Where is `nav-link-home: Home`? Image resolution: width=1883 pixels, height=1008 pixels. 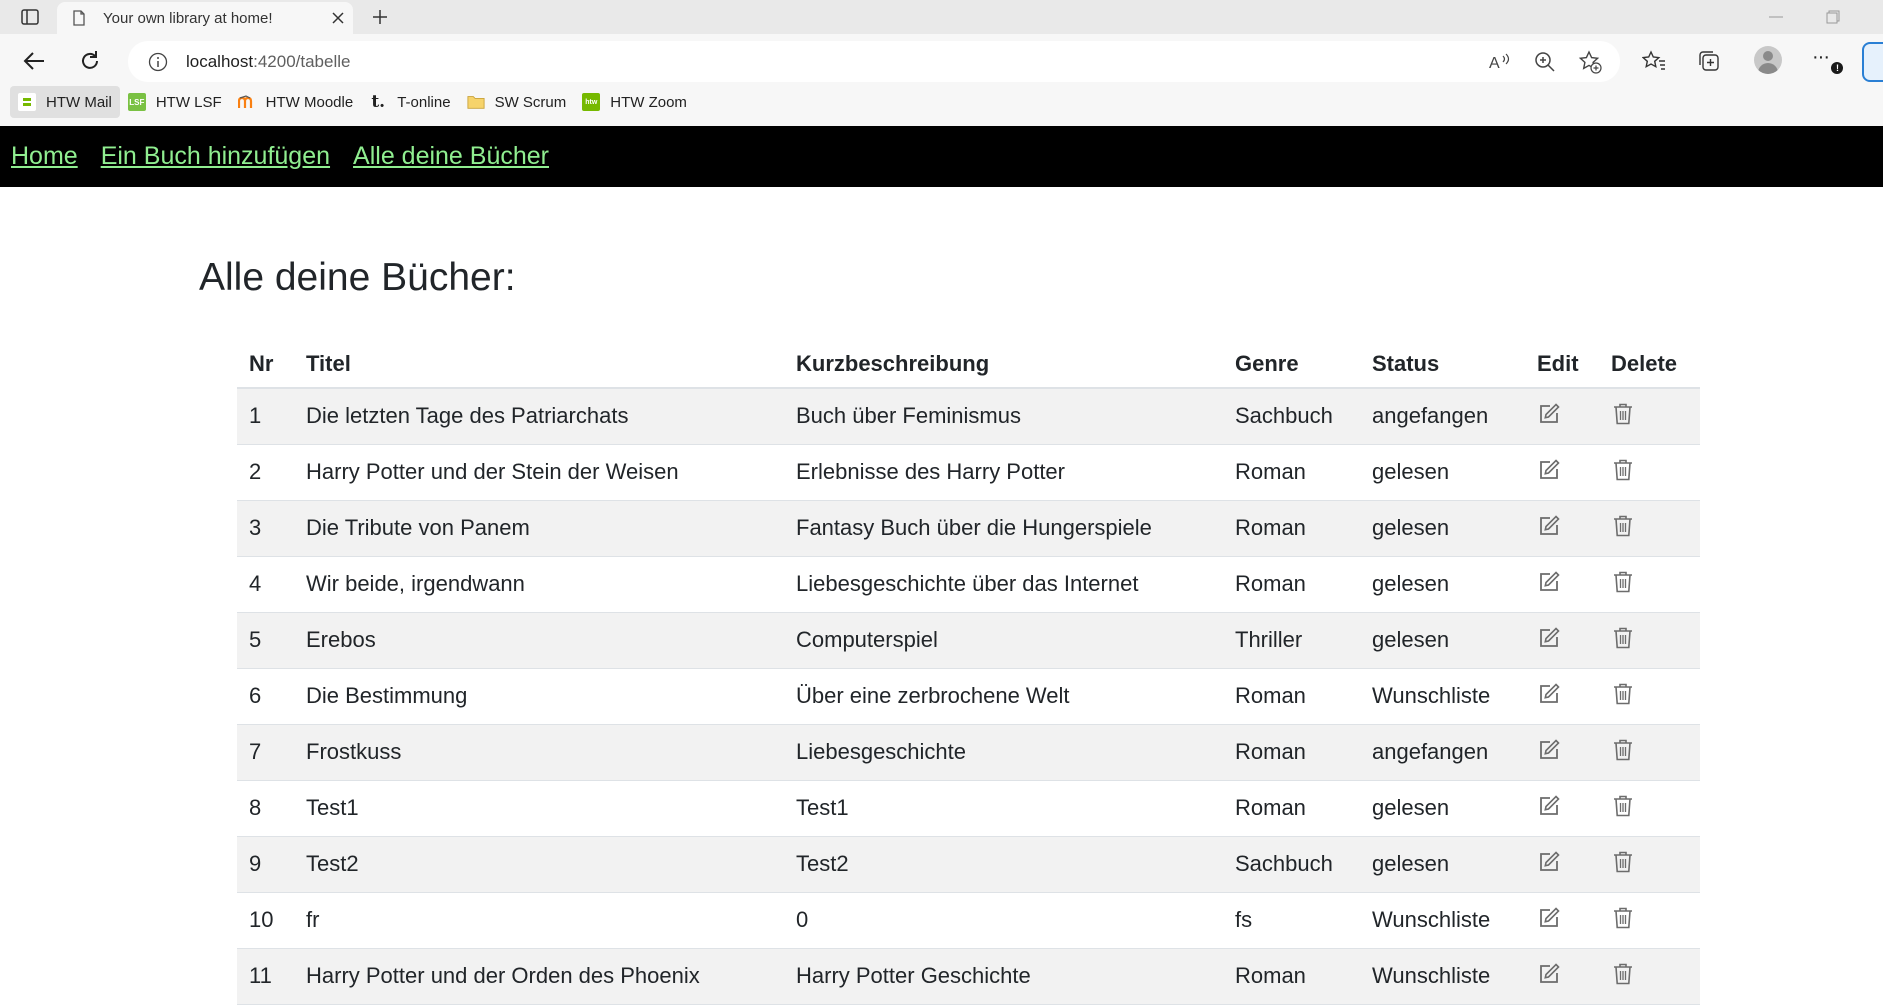
nav-link-home: Home is located at coordinates (44, 156).